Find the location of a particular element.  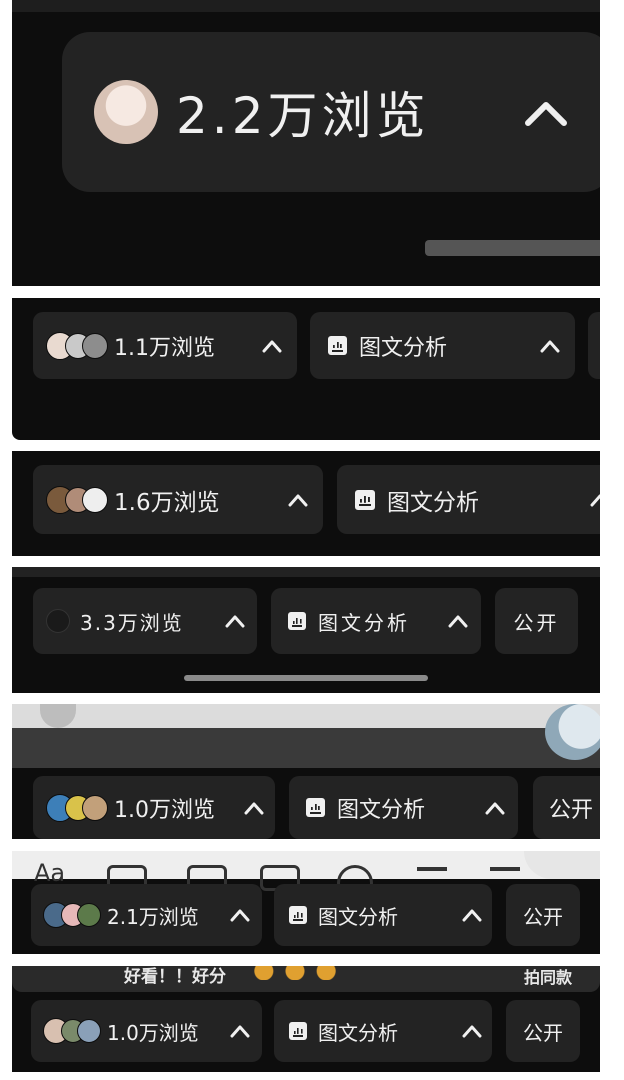

panel-7: 好看！！好分 拍同款 1.0万浏览 图文分析 公开 is located at coordinates (306, 1019).